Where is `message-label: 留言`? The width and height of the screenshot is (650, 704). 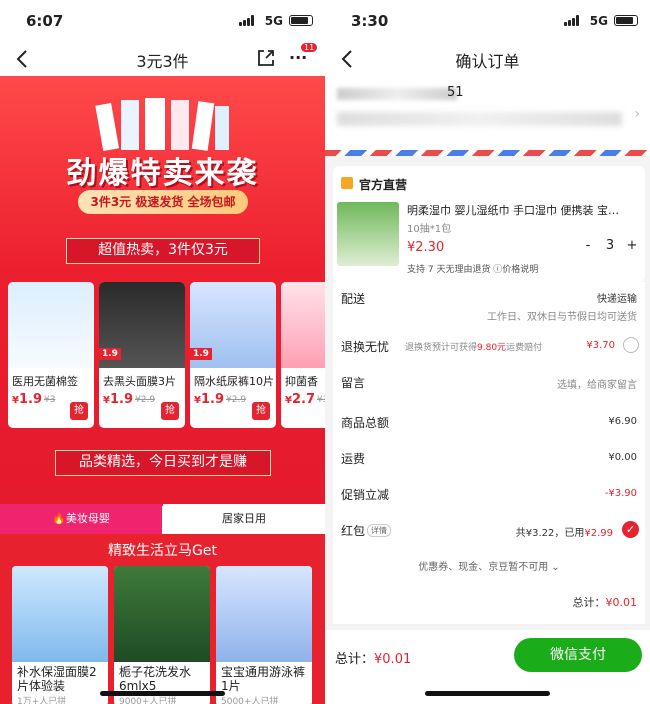
message-label: 留言 is located at coordinates (353, 383).